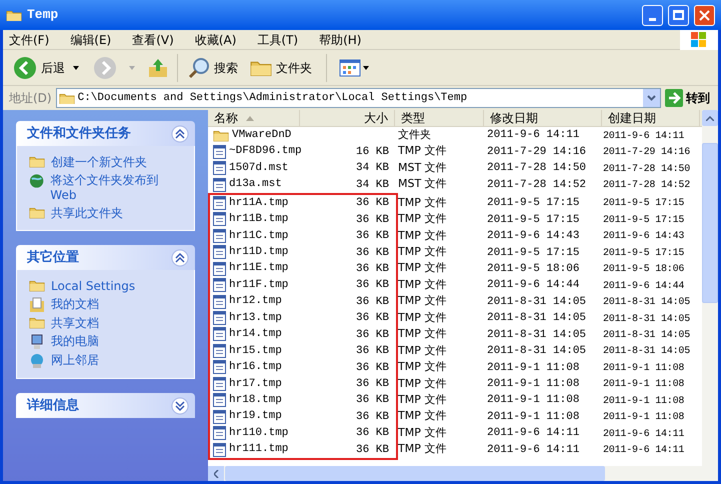 Image resolution: width=721 pixels, height=484 pixels. Describe the element at coordinates (258, 268) in the screenshot. I see `file-name: hr11E.tmp` at that location.